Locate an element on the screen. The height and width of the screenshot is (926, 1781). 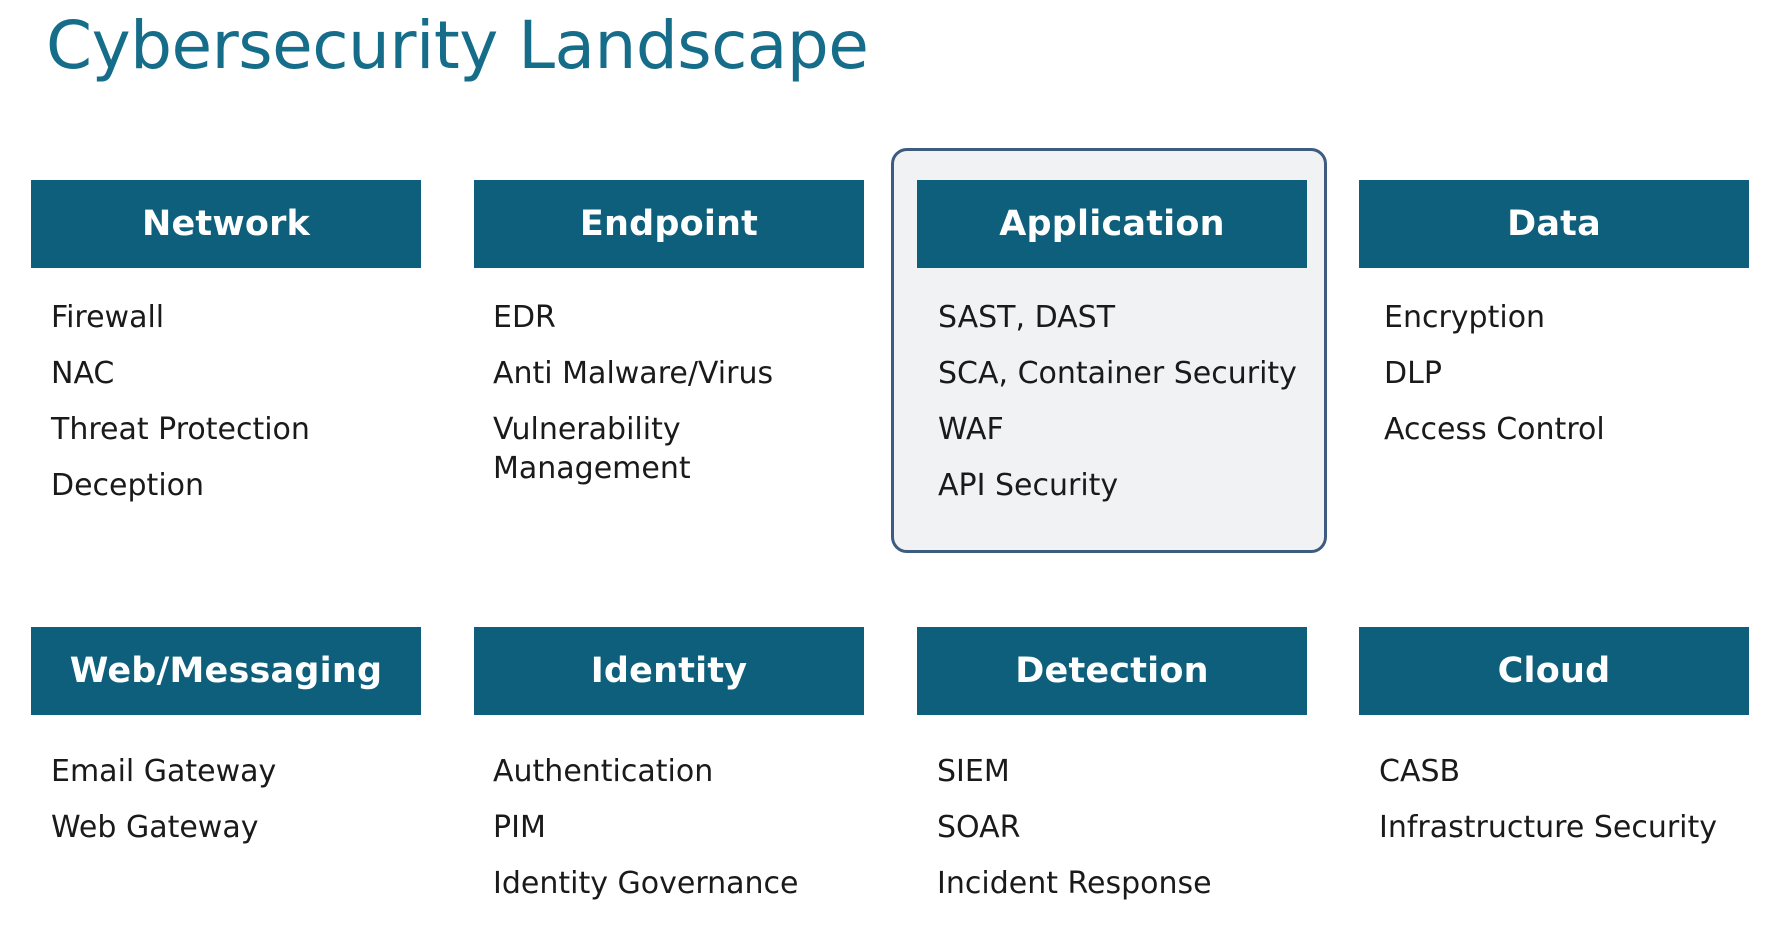
category-header-identity: Identity is located at coordinates (669, 671).